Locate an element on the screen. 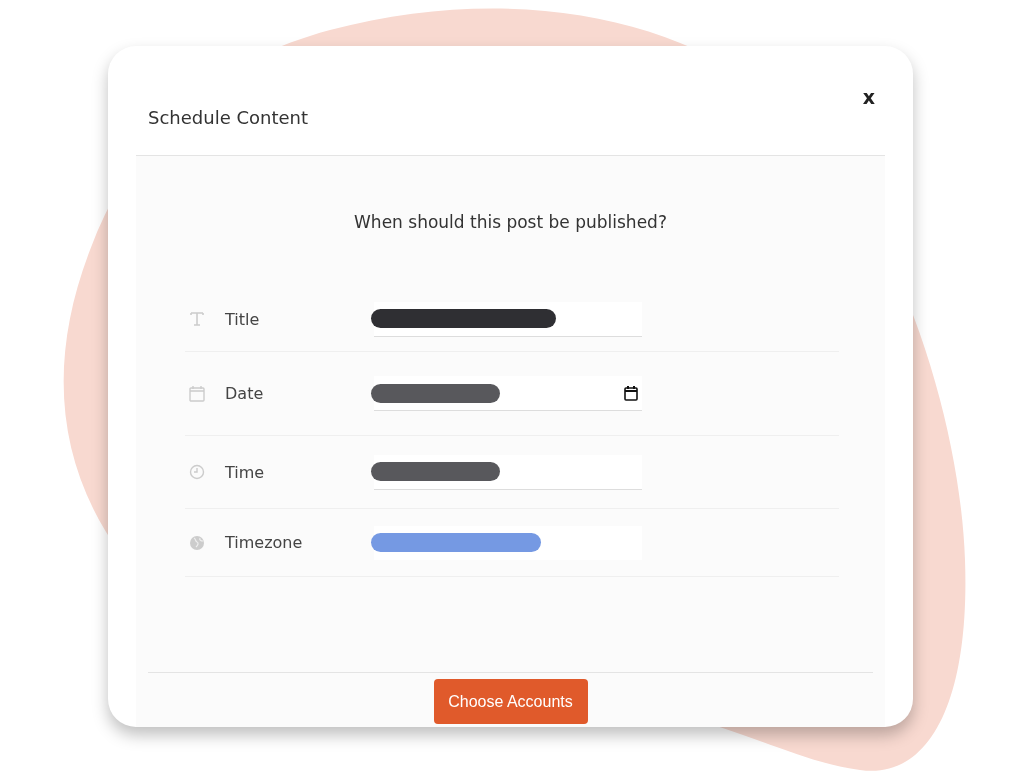 This screenshot has height=775, width=1024. field-label: Title is located at coordinates (243, 319).